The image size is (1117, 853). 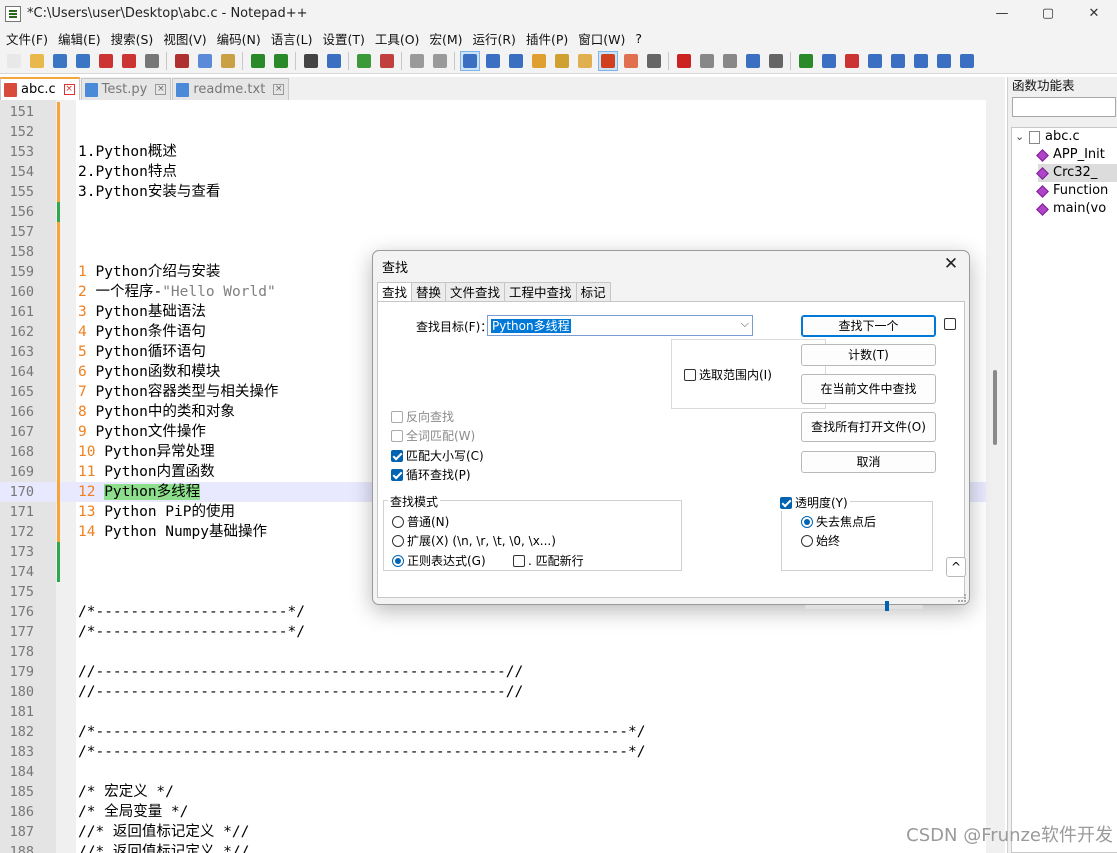 I want to click on tab-0: abc.c ×, so click(x=40, y=88).